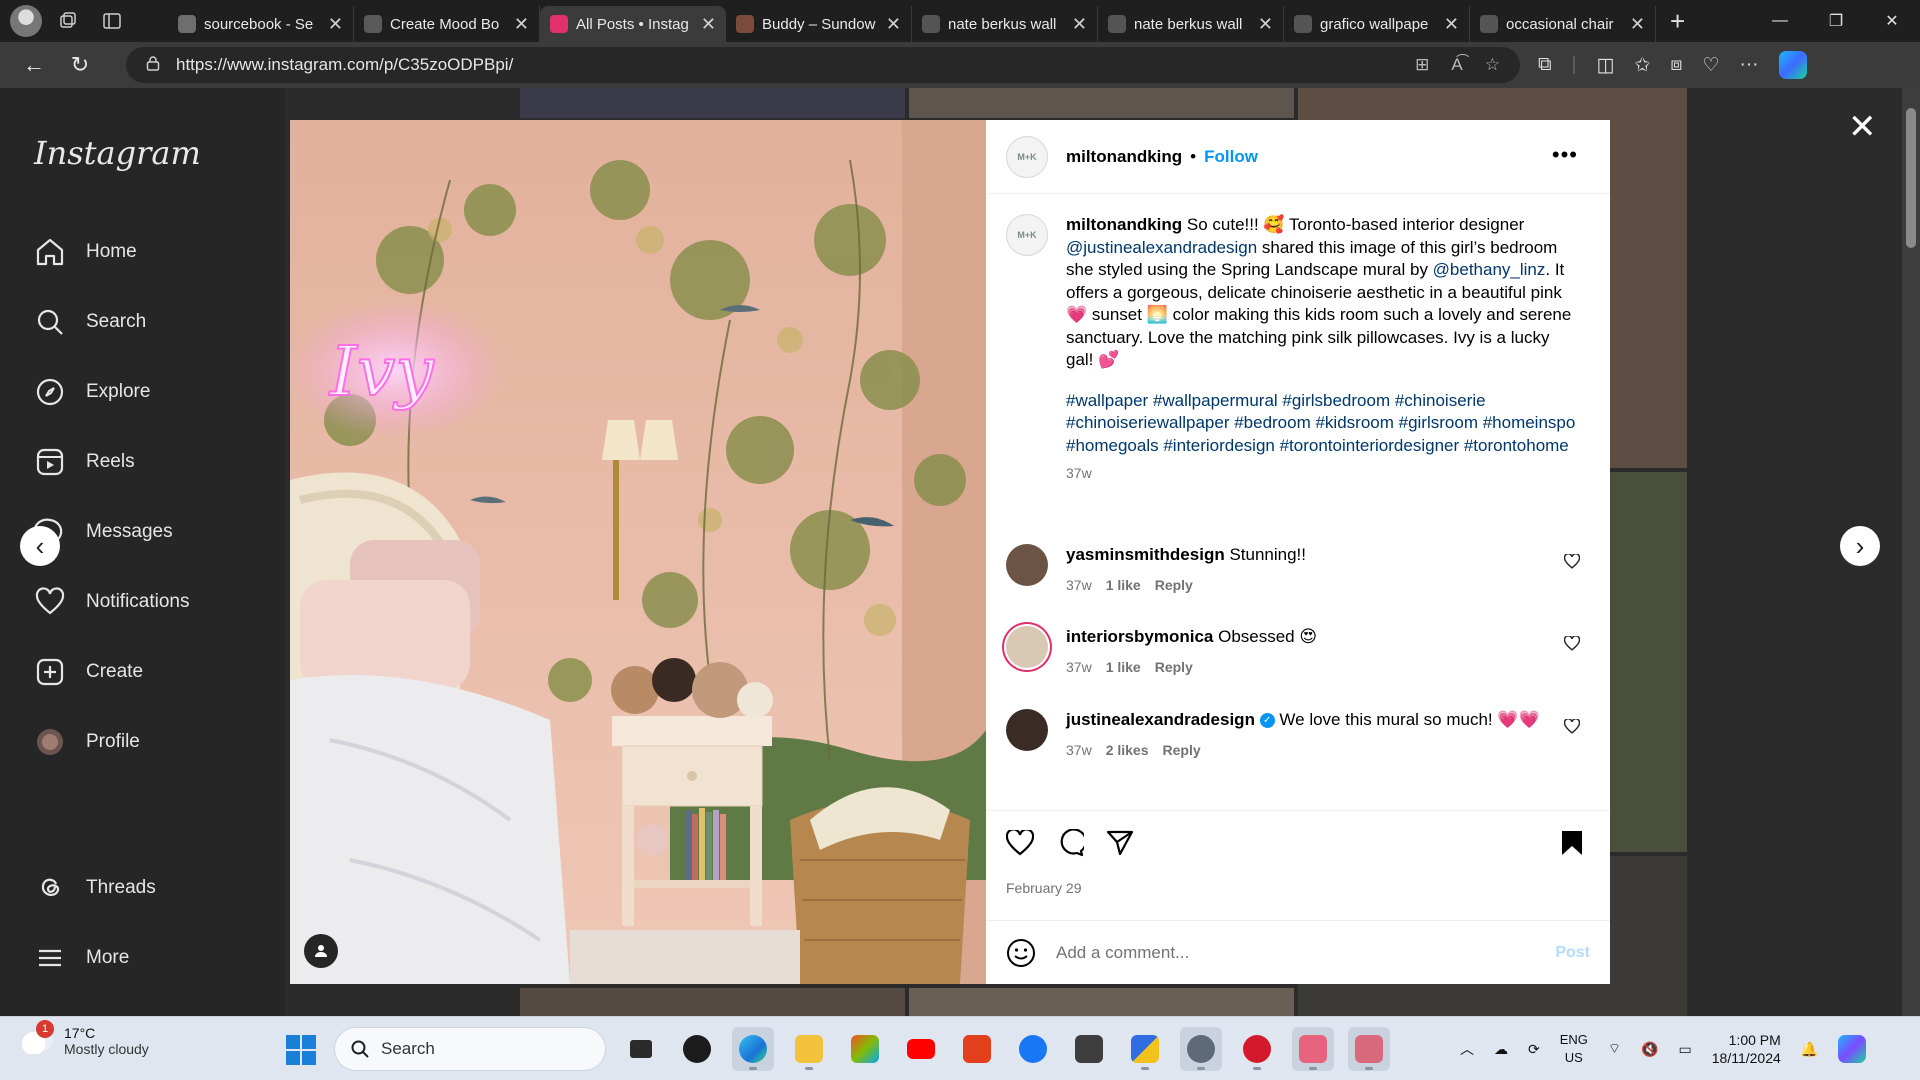  What do you see at coordinates (641, 1049) in the screenshot?
I see `task-view-icon` at bounding box center [641, 1049].